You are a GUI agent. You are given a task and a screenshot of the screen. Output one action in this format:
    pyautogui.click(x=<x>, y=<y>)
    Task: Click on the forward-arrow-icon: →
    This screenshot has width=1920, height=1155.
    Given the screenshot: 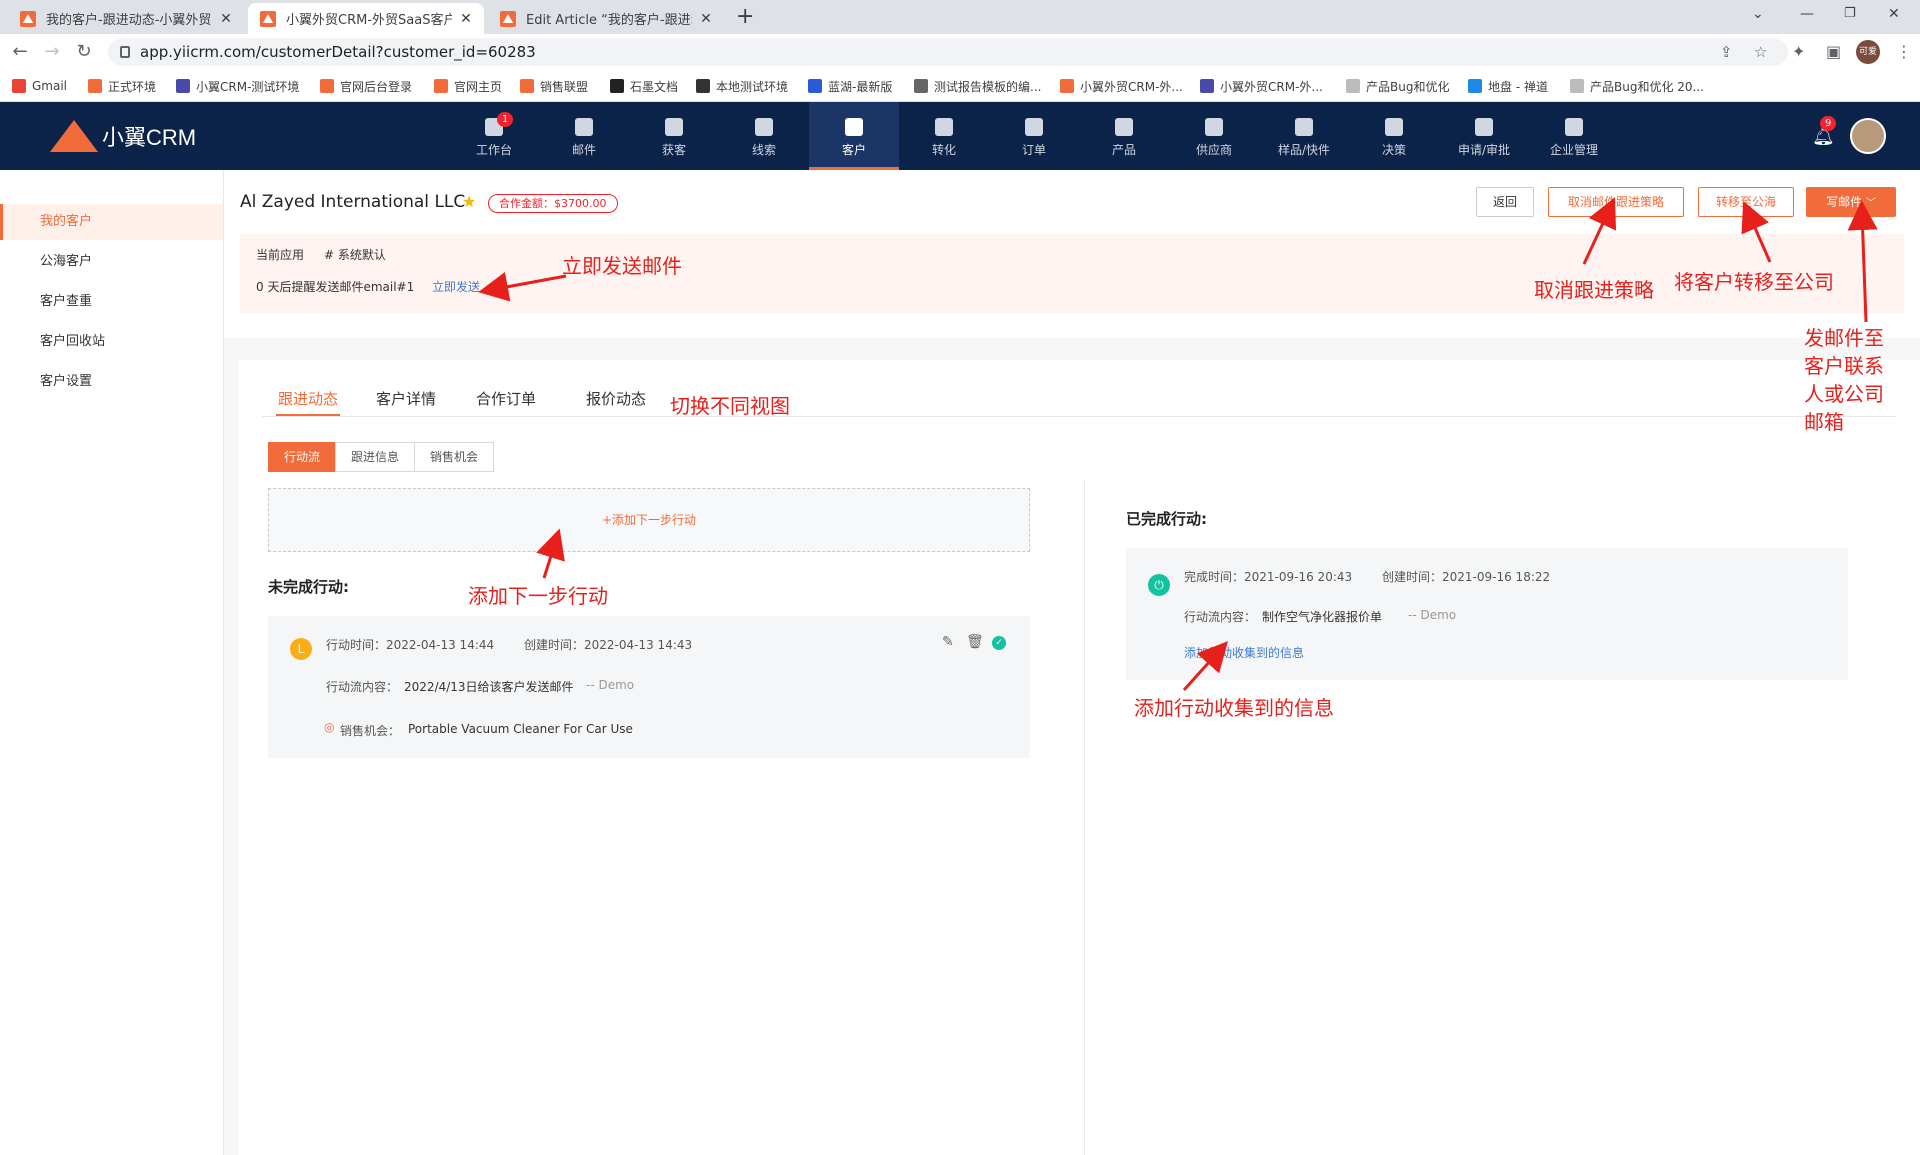 What is the action you would take?
    pyautogui.click(x=52, y=52)
    